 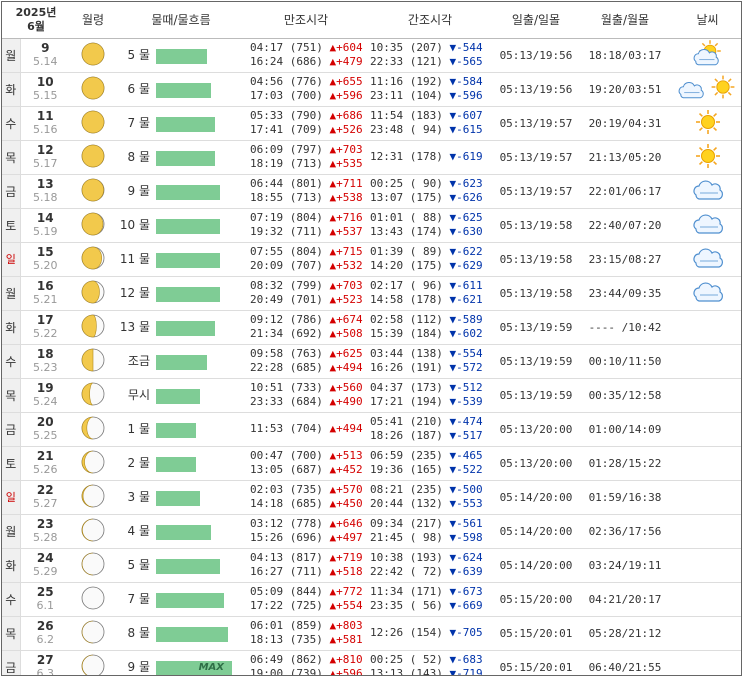 What do you see at coordinates (625, 123) in the screenshot?
I see `moonrise-moonset-cell: 20:19/04:31` at bounding box center [625, 123].